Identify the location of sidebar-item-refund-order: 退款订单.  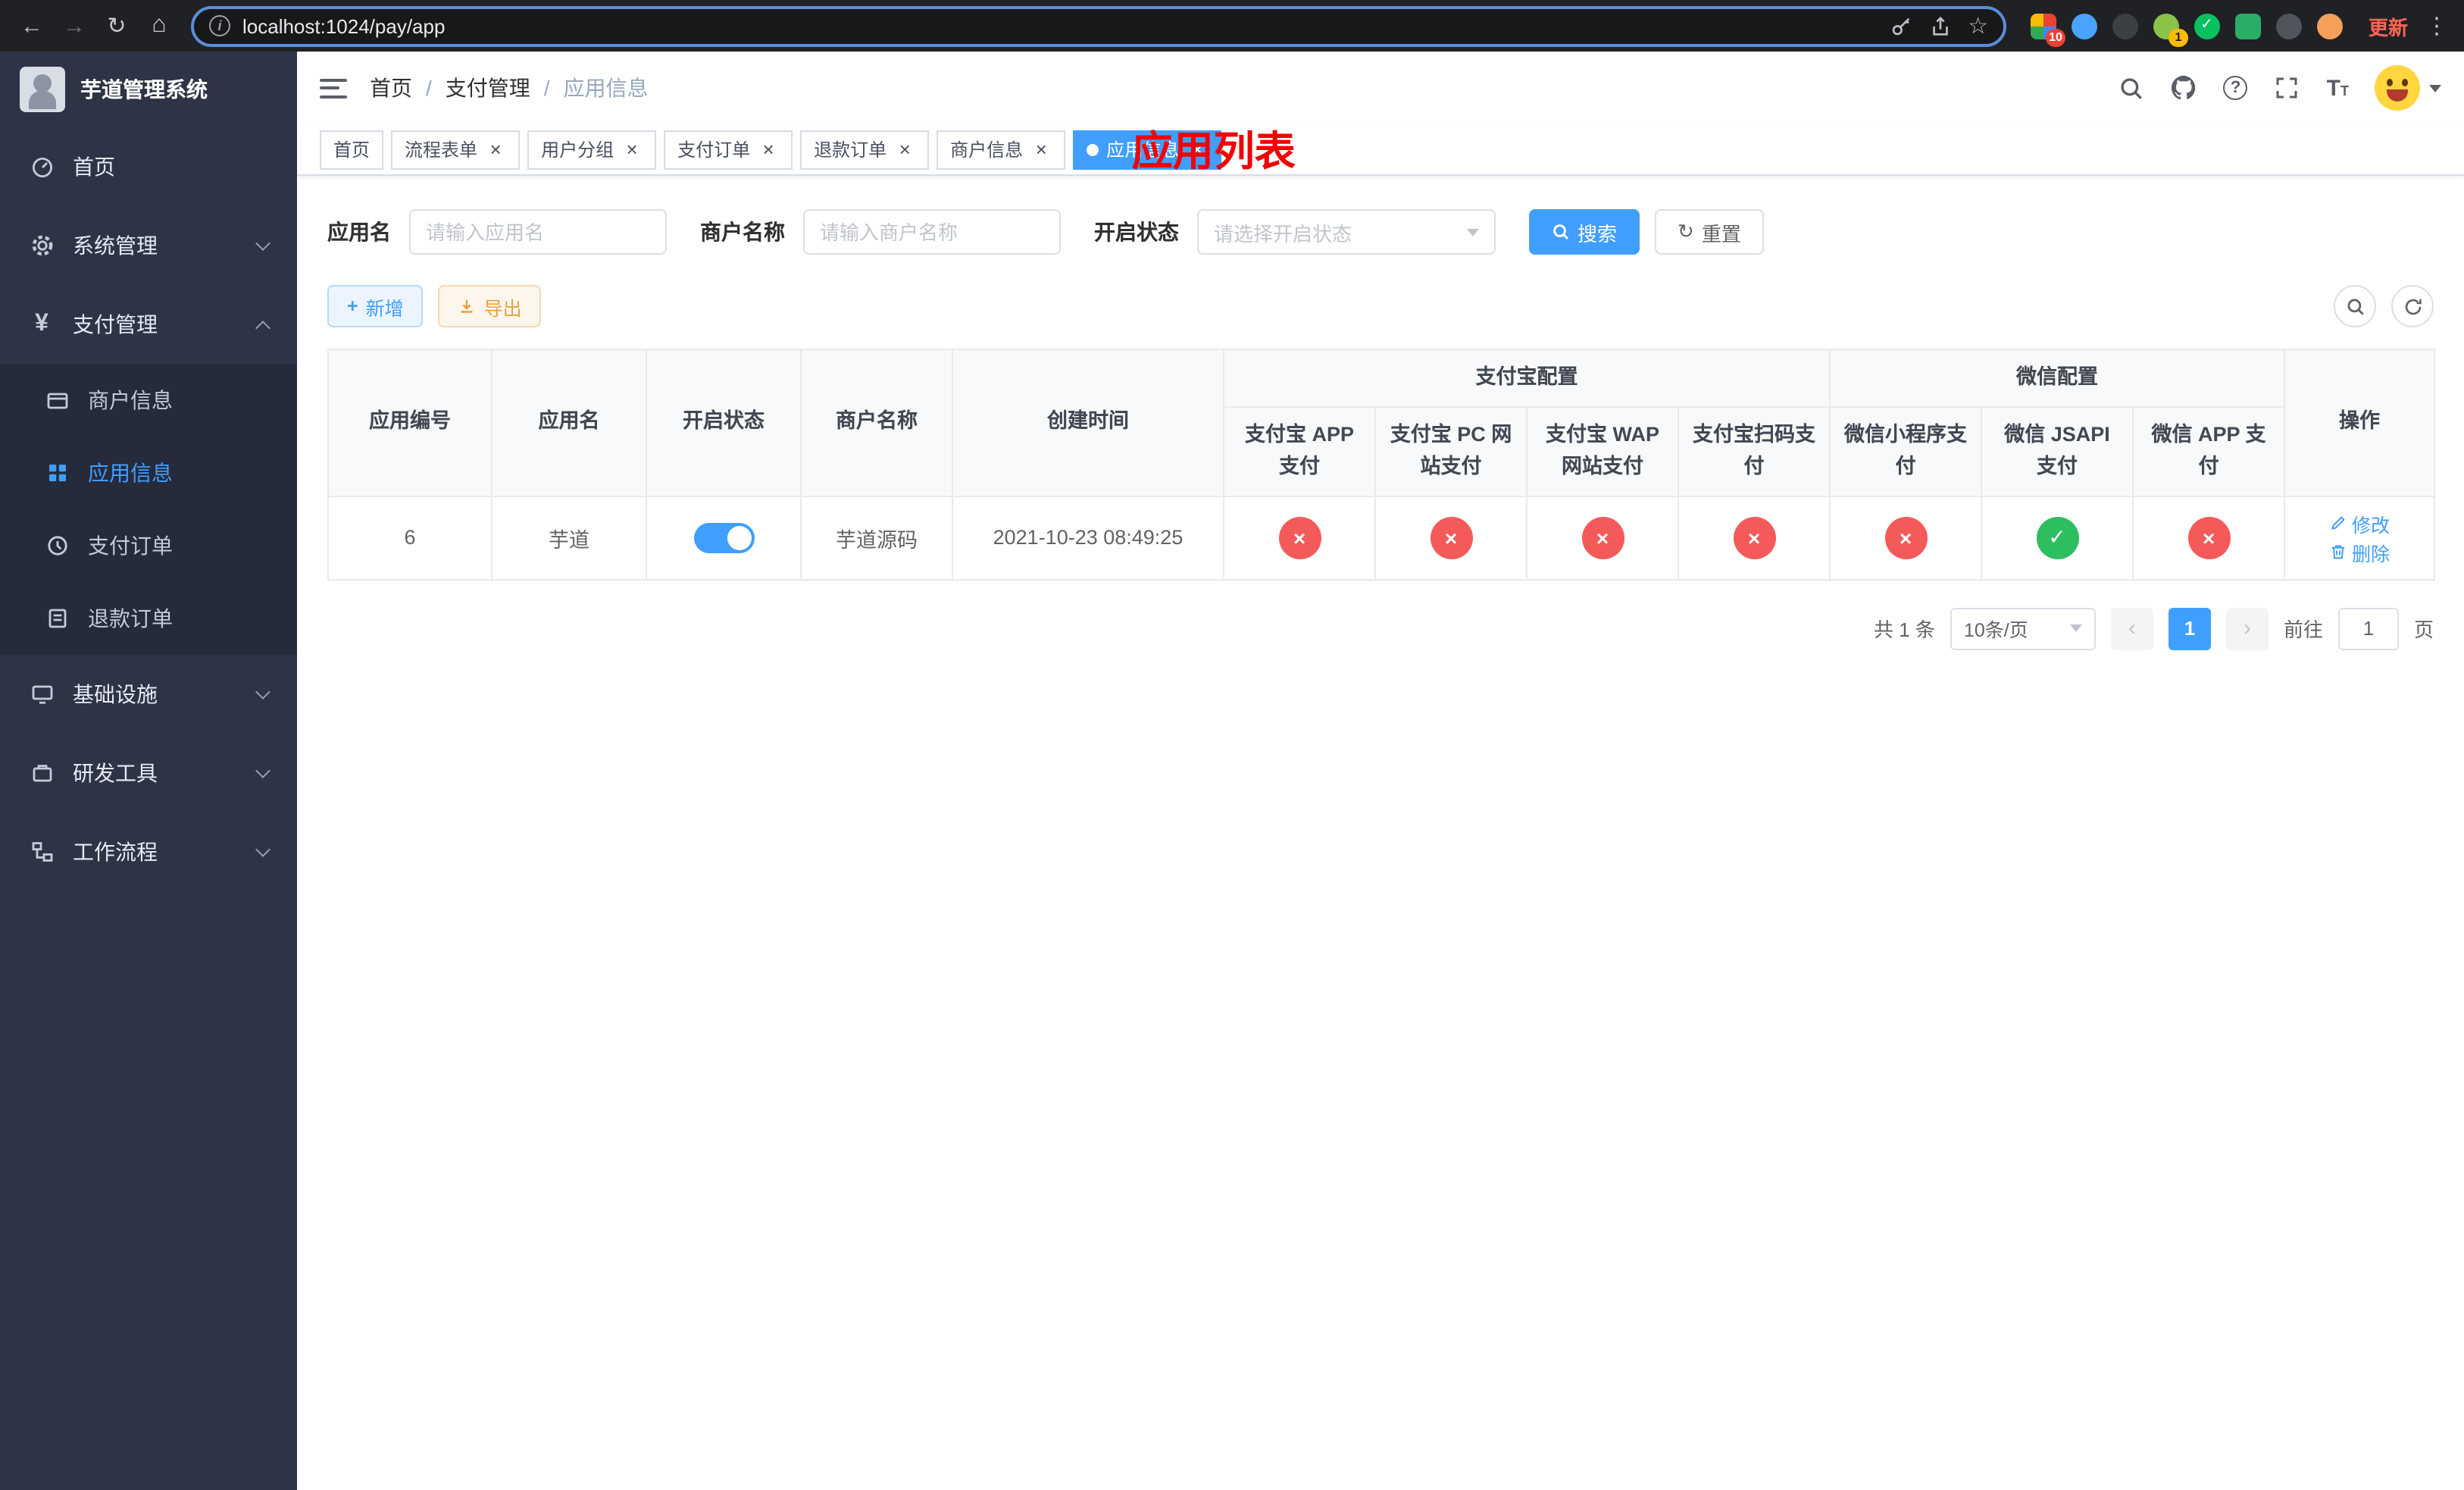
(148, 618).